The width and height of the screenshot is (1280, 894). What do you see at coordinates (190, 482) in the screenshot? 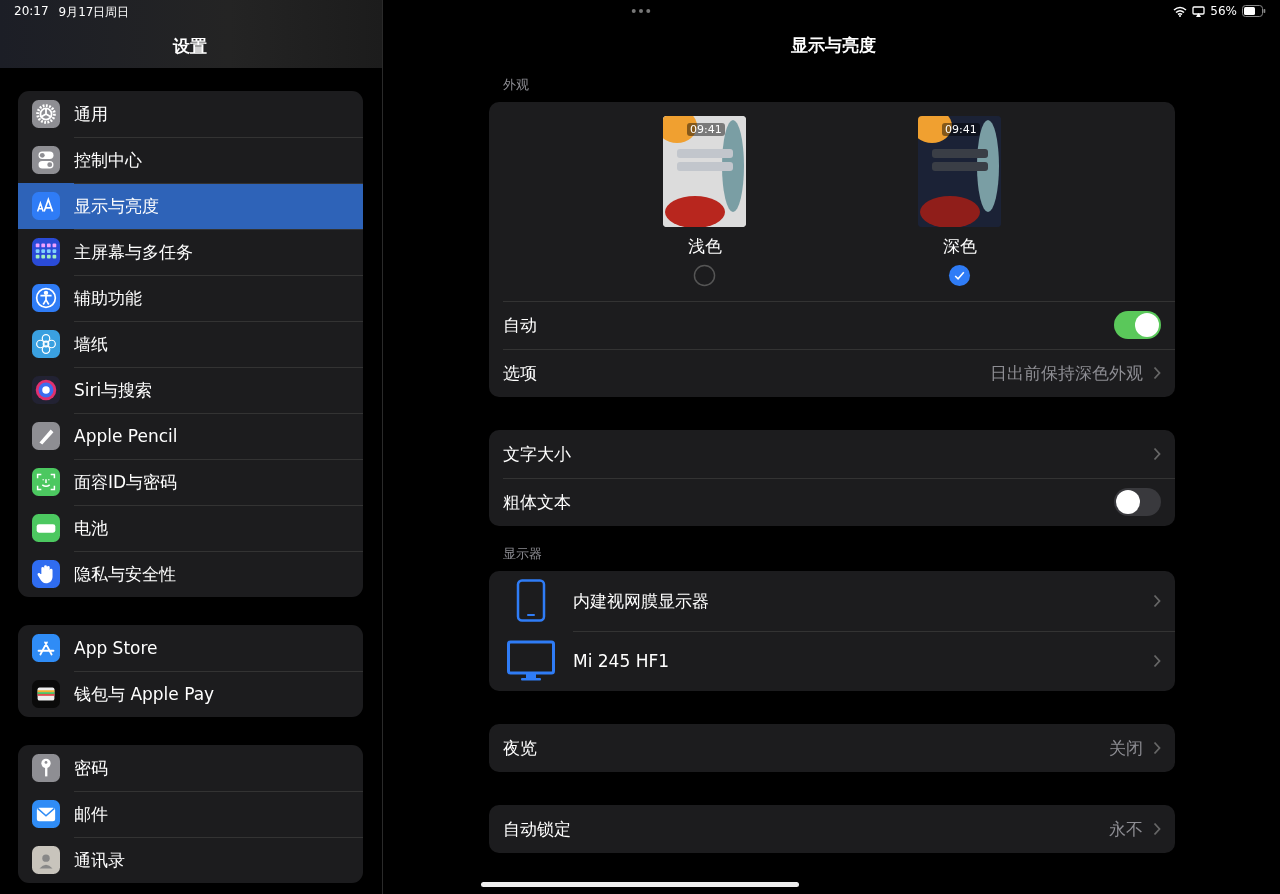
I see `sidebar-item: 面容ID与密码` at bounding box center [190, 482].